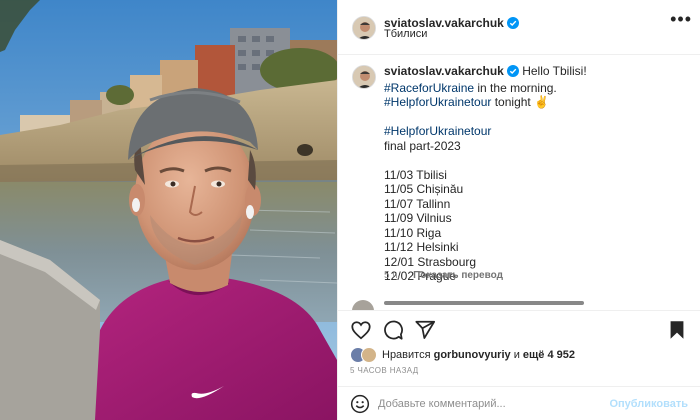 The image size is (700, 420). What do you see at coordinates (417, 203) in the screenshot?
I see `tour-date: 11/07 Tallinn` at bounding box center [417, 203].